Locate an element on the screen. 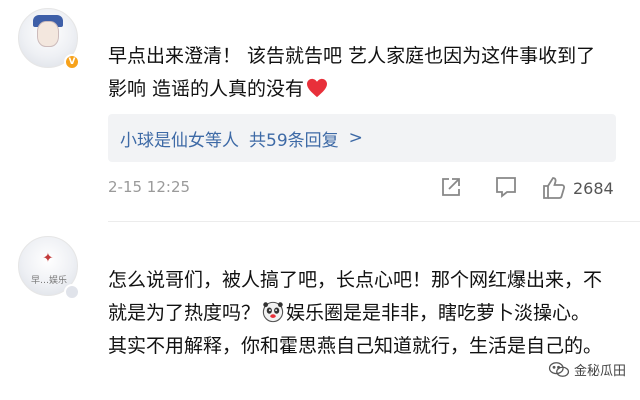  chevron-right-icon: > is located at coordinates (355, 138).